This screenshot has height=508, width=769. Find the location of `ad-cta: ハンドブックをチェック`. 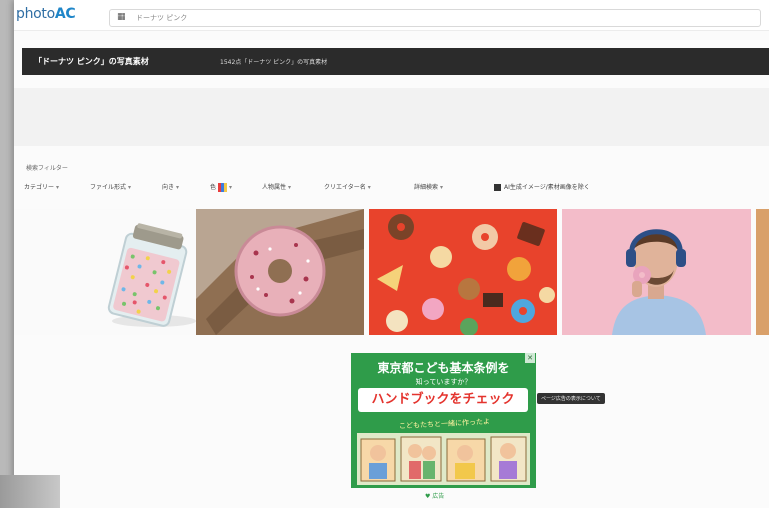

ad-cta: ハンドブックをチェック is located at coordinates (443, 400).